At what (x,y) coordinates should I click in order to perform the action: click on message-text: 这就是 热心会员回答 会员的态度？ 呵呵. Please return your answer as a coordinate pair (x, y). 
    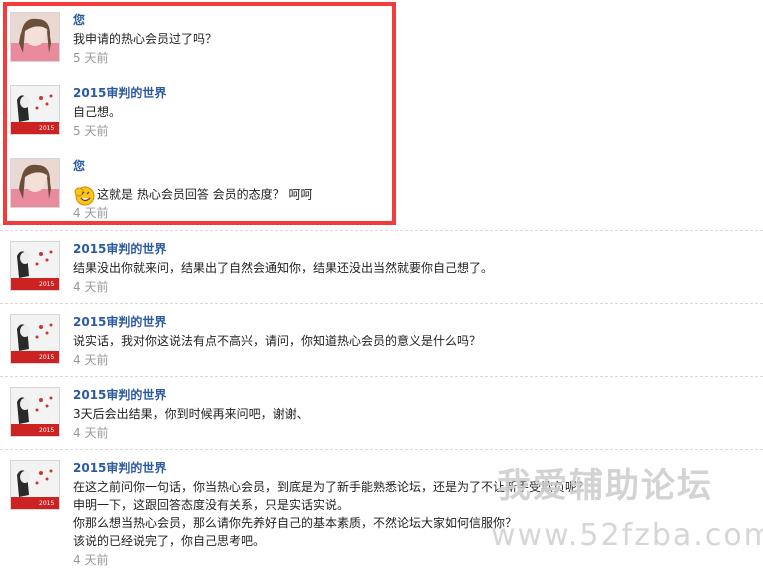
    Looking at the image, I should click on (192, 195).